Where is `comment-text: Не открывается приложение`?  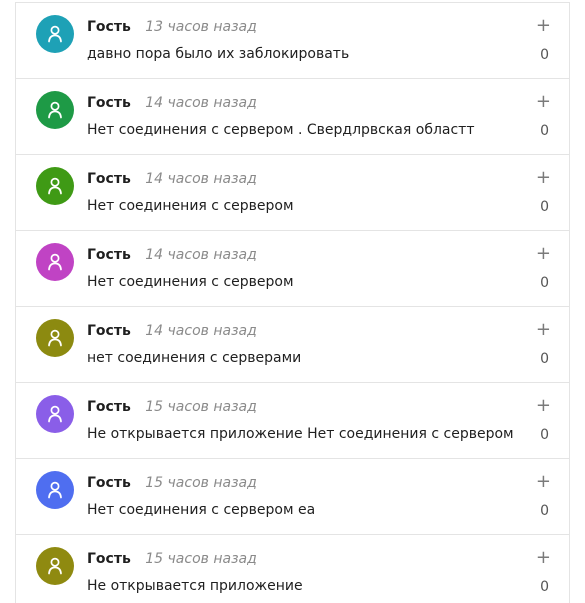
comment-text: Не открывается приложение is located at coordinates (195, 586).